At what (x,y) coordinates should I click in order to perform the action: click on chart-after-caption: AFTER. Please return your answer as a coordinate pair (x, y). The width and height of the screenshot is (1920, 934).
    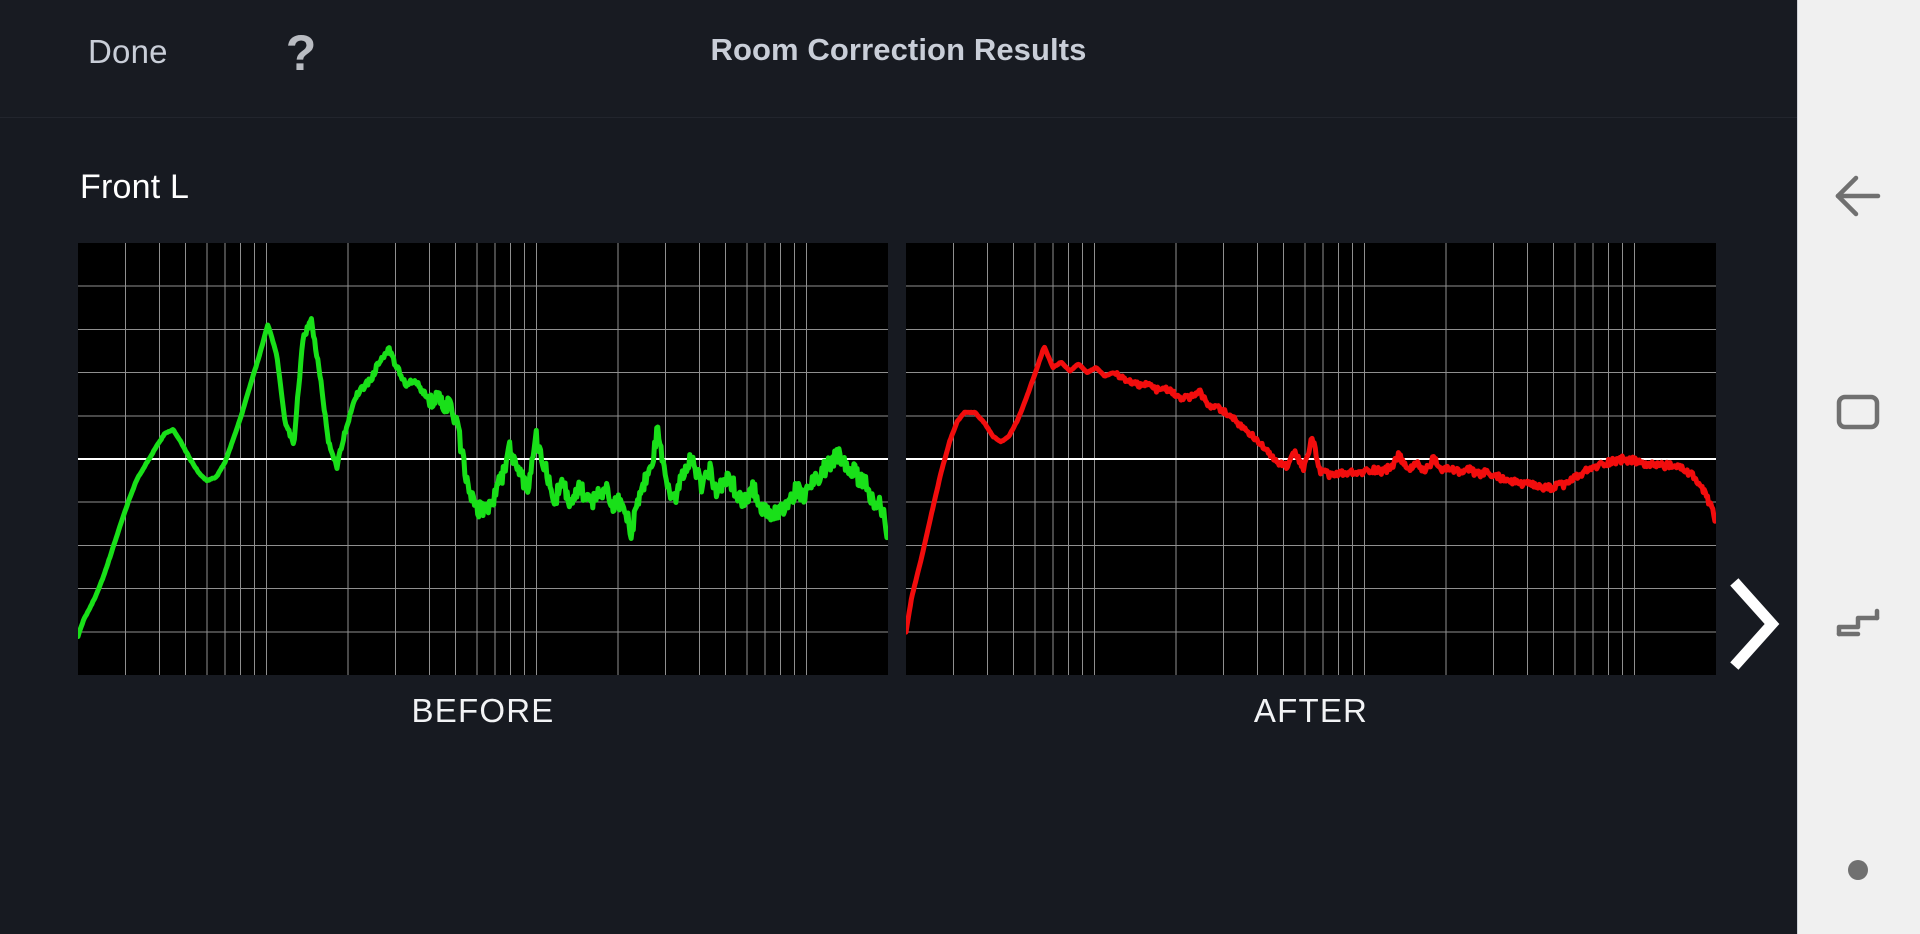
    Looking at the image, I should click on (1311, 710).